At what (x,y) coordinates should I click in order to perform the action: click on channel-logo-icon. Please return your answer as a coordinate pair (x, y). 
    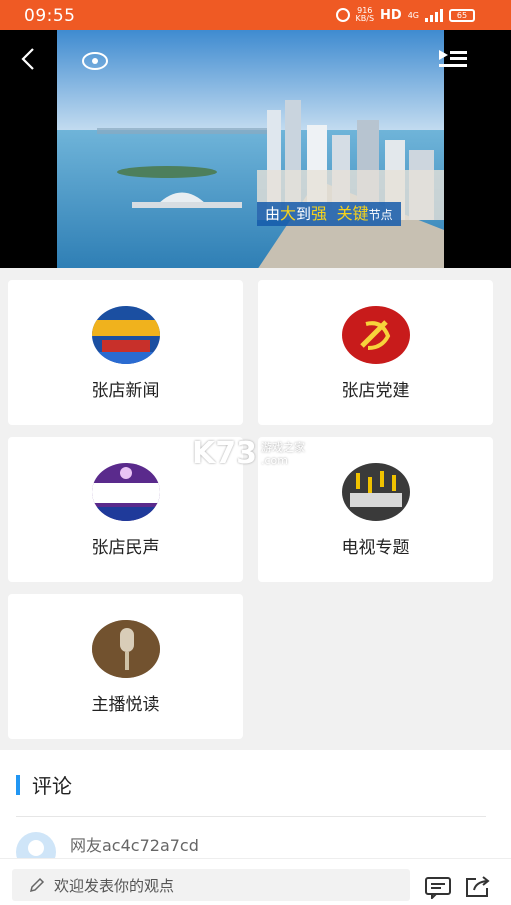
    Looking at the image, I should click on (95, 61).